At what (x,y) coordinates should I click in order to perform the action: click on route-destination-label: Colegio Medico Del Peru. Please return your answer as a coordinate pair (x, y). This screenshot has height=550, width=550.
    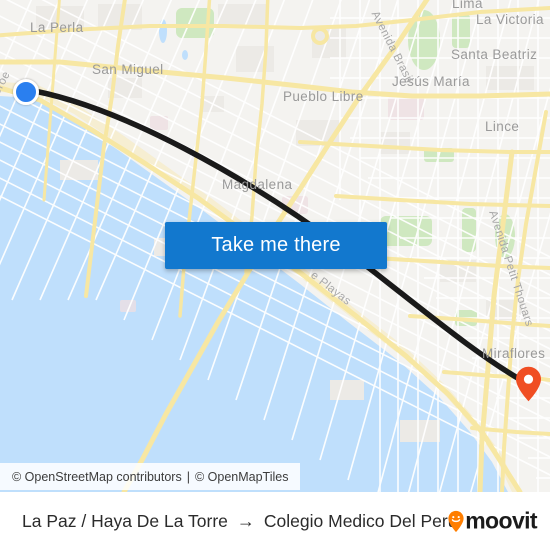
    Looking at the image, I should click on (360, 520).